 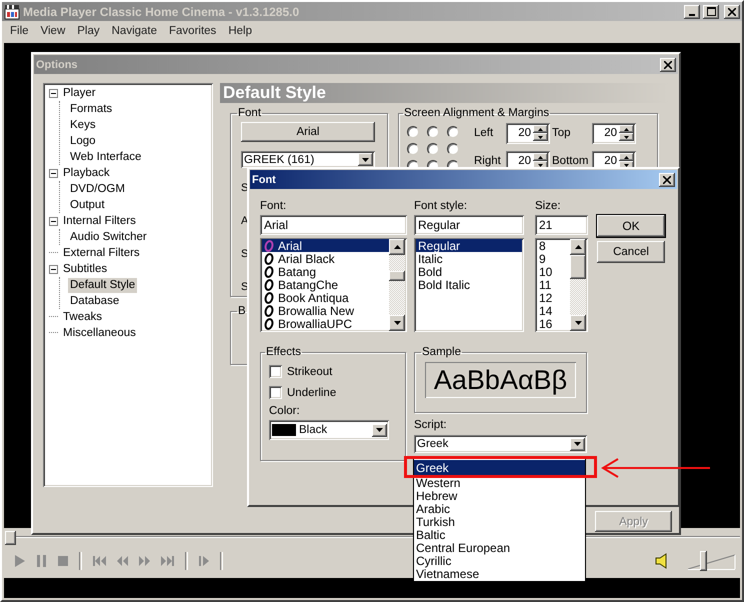 What do you see at coordinates (285, 411) in the screenshot?
I see `field-label: Color:` at bounding box center [285, 411].